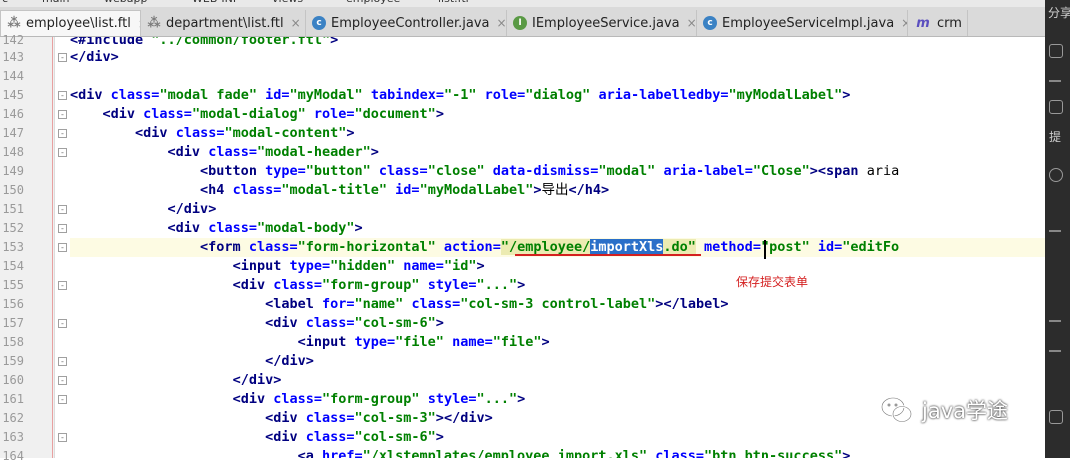  I want to click on tab-label: IEmployeeService.java, so click(606, 23).